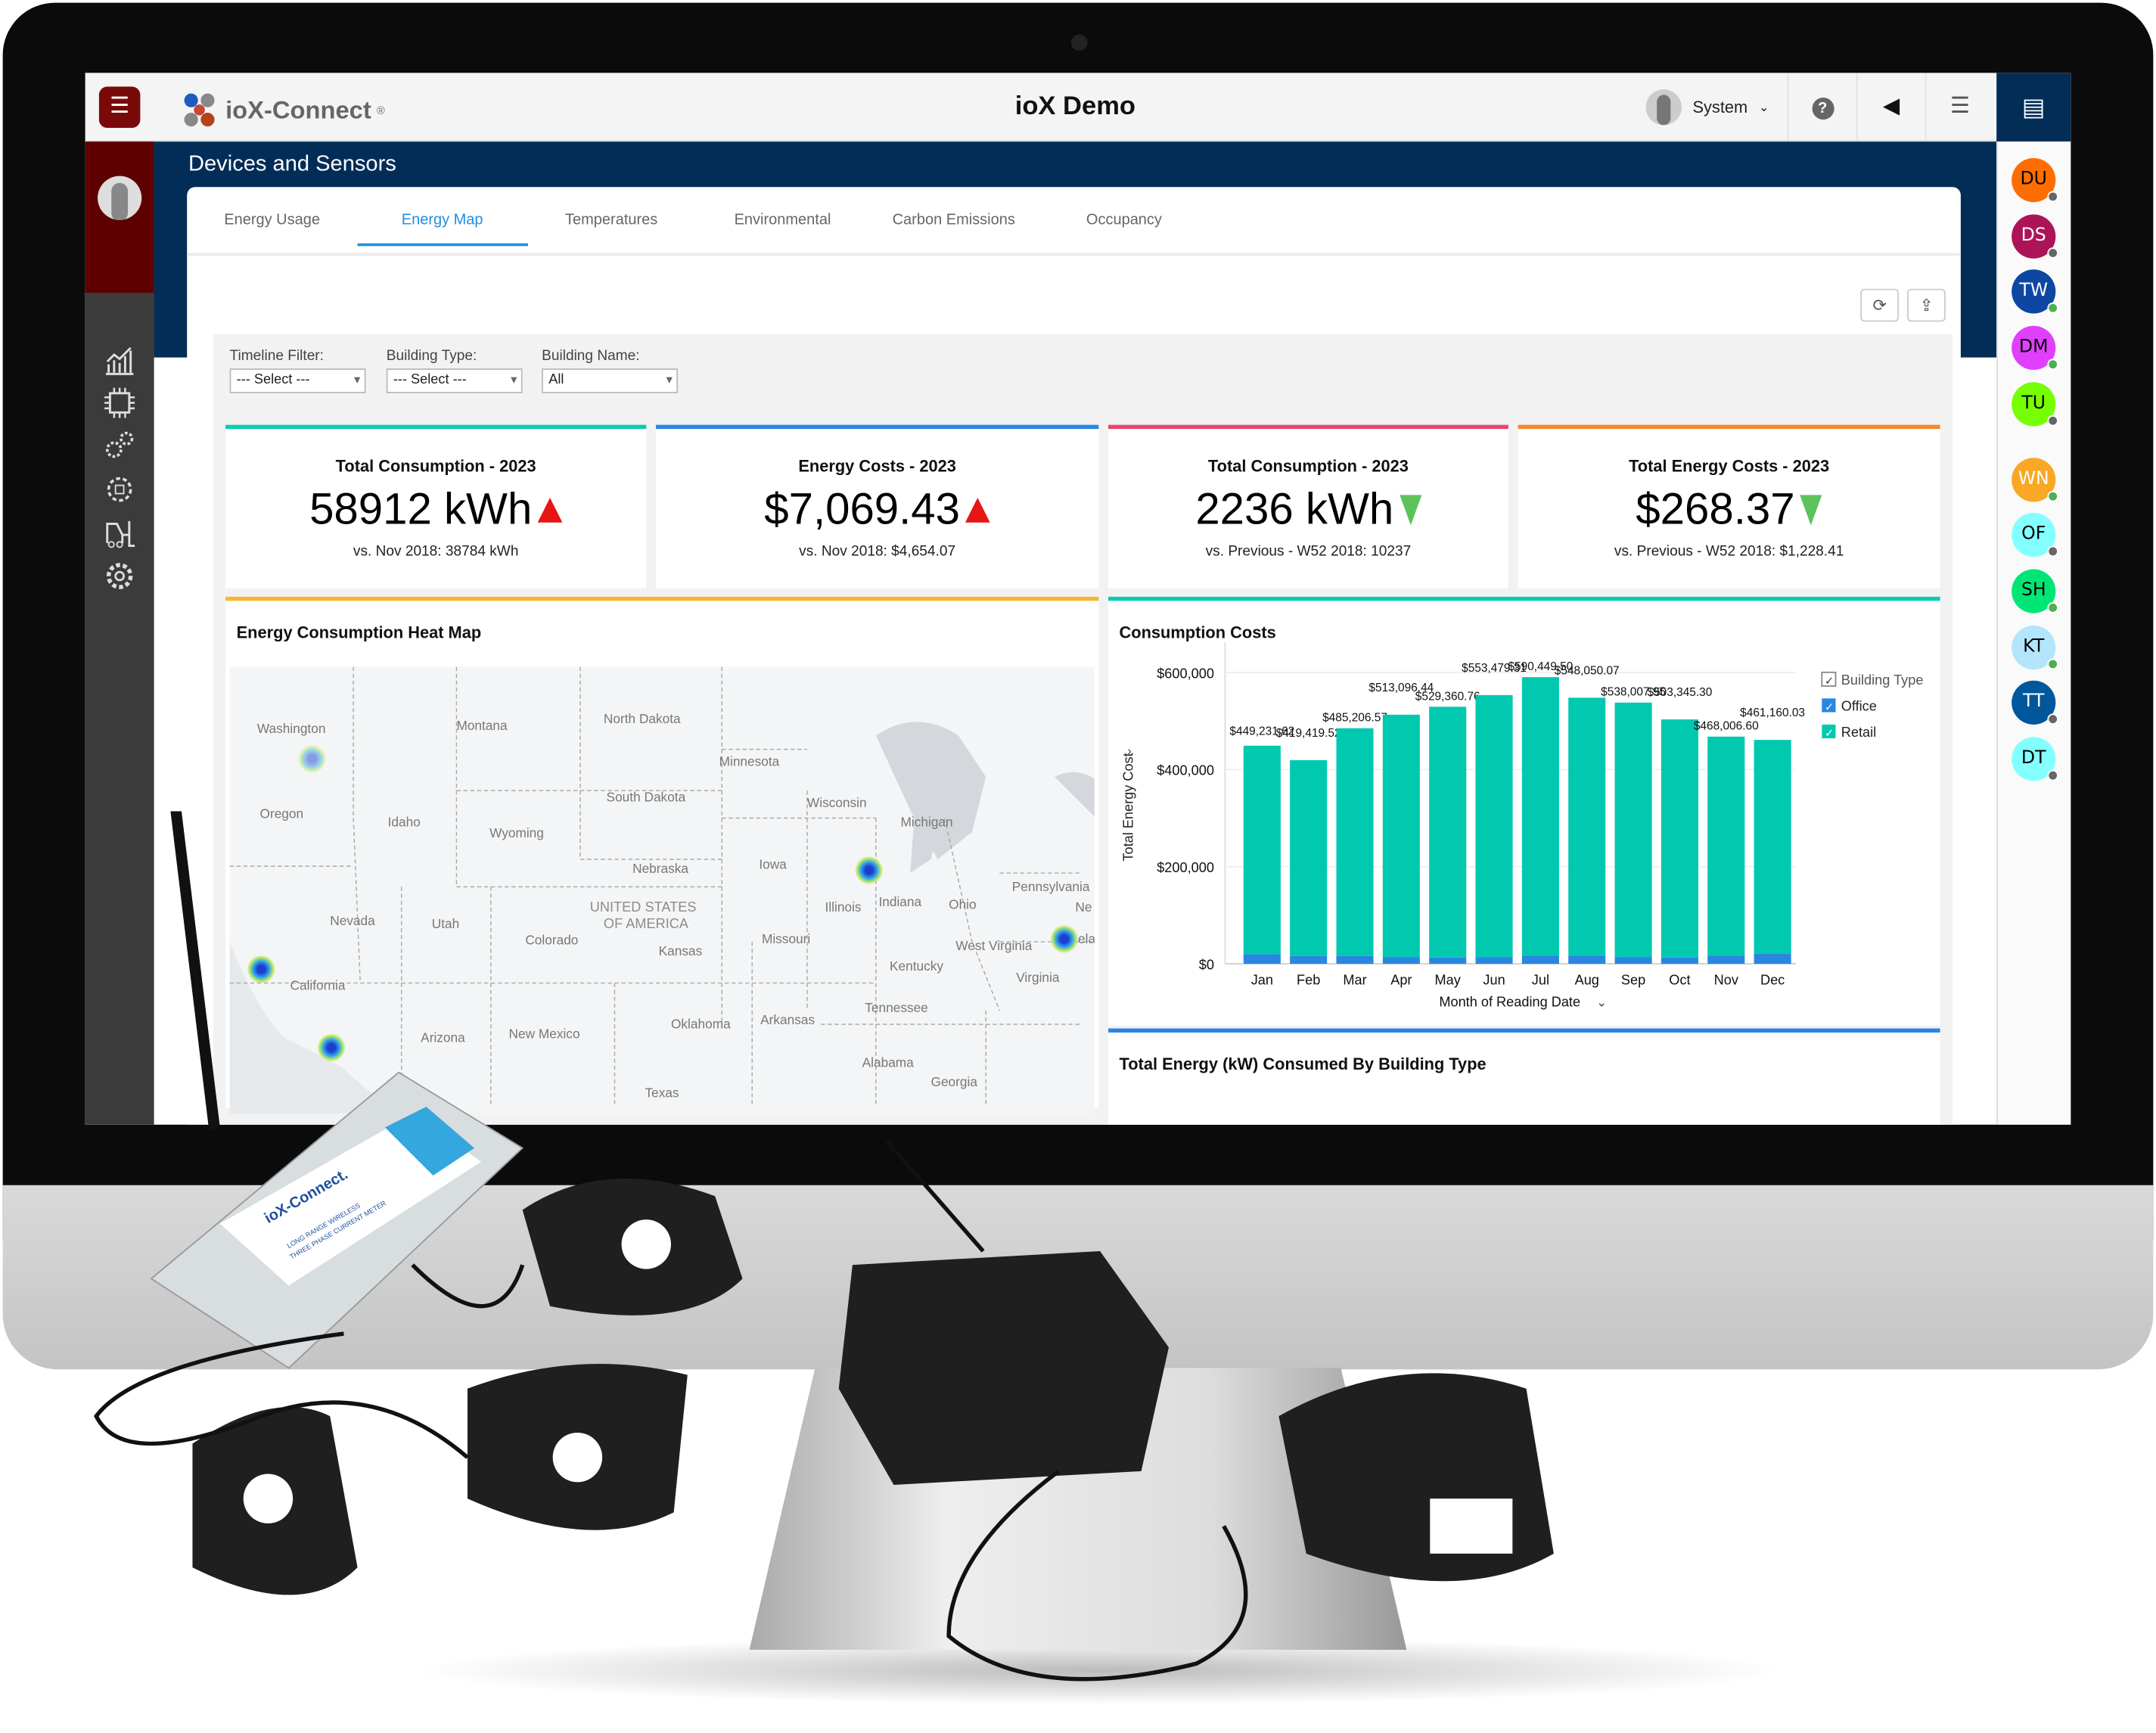 This screenshot has width=2156, height=1733. What do you see at coordinates (954, 220) in the screenshot?
I see `tab-carbon-emissions: Carbon Emissions` at bounding box center [954, 220].